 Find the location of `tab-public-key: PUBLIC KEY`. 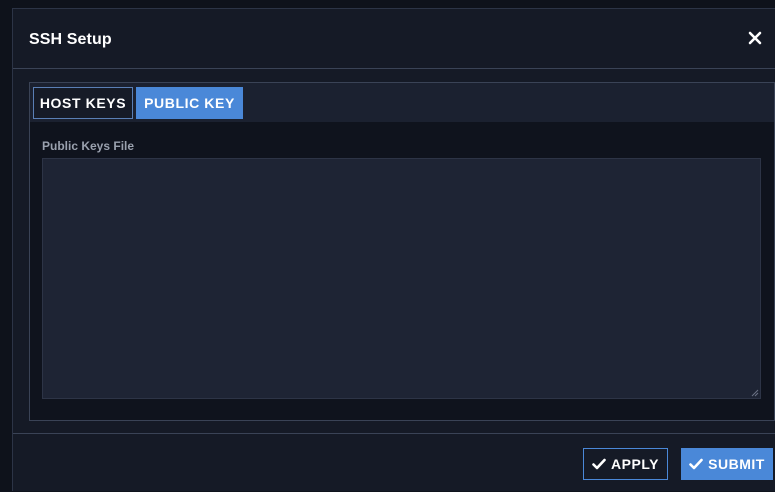

tab-public-key: PUBLIC KEY is located at coordinates (189, 103).